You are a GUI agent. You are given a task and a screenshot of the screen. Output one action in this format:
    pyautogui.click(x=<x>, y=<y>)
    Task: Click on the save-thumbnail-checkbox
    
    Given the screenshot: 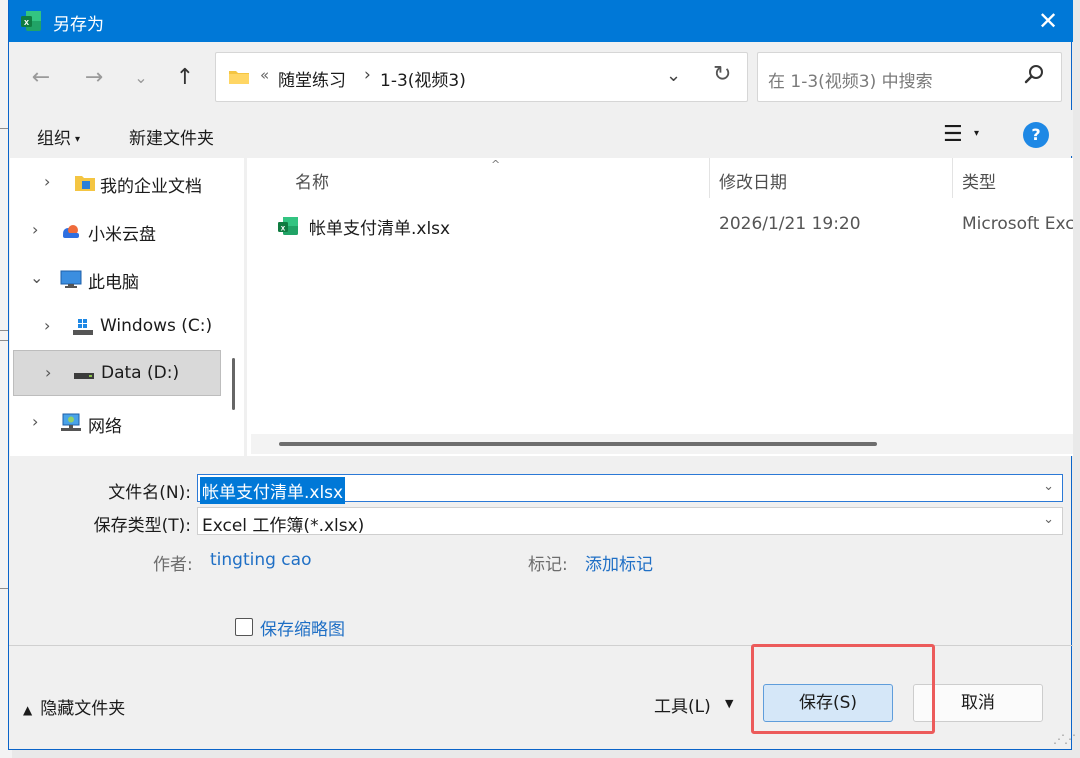 What is the action you would take?
    pyautogui.click(x=244, y=627)
    